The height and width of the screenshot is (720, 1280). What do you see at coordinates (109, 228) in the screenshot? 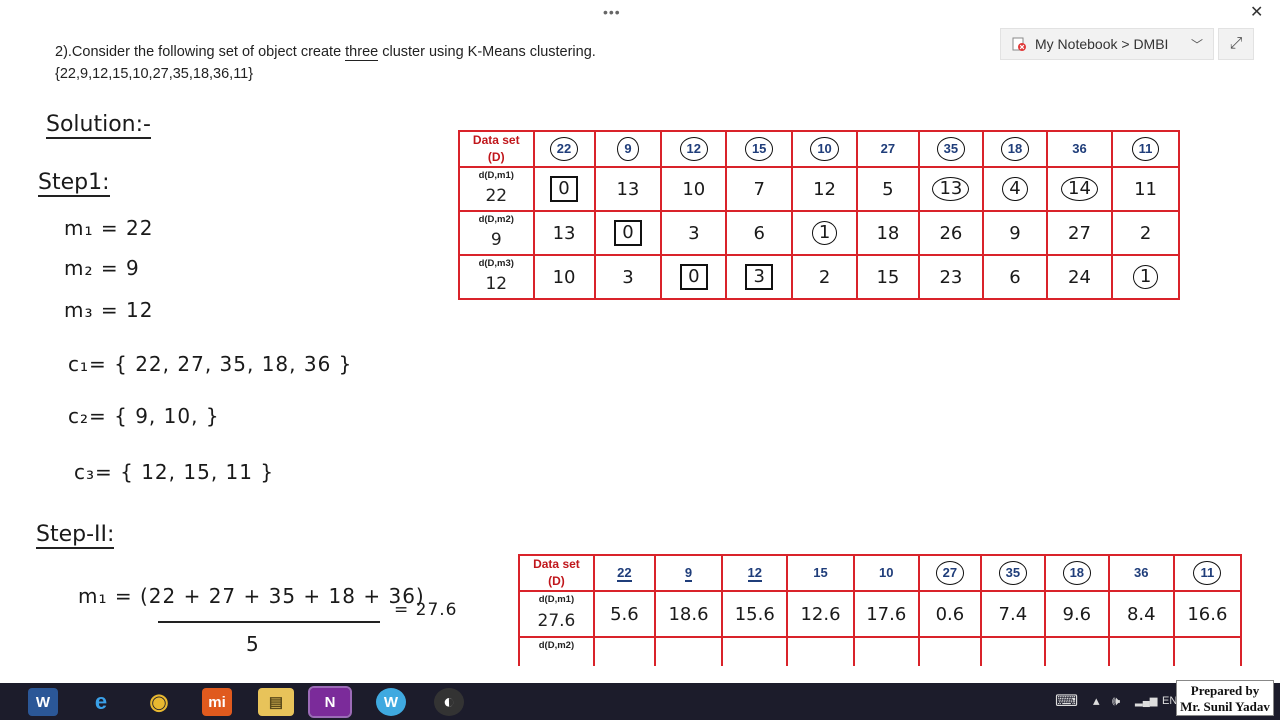
I see `m1-equation: m₁ = 22` at bounding box center [109, 228].